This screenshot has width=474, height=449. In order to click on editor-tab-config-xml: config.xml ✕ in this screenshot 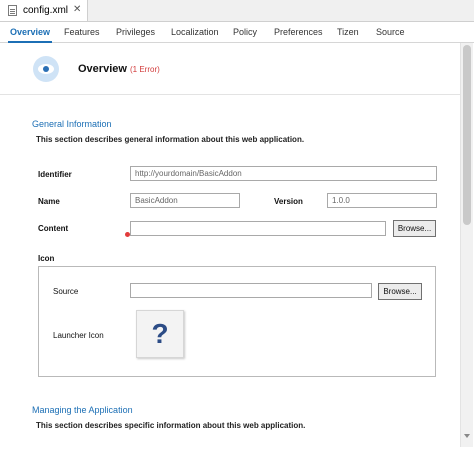, I will do `click(44, 10)`.